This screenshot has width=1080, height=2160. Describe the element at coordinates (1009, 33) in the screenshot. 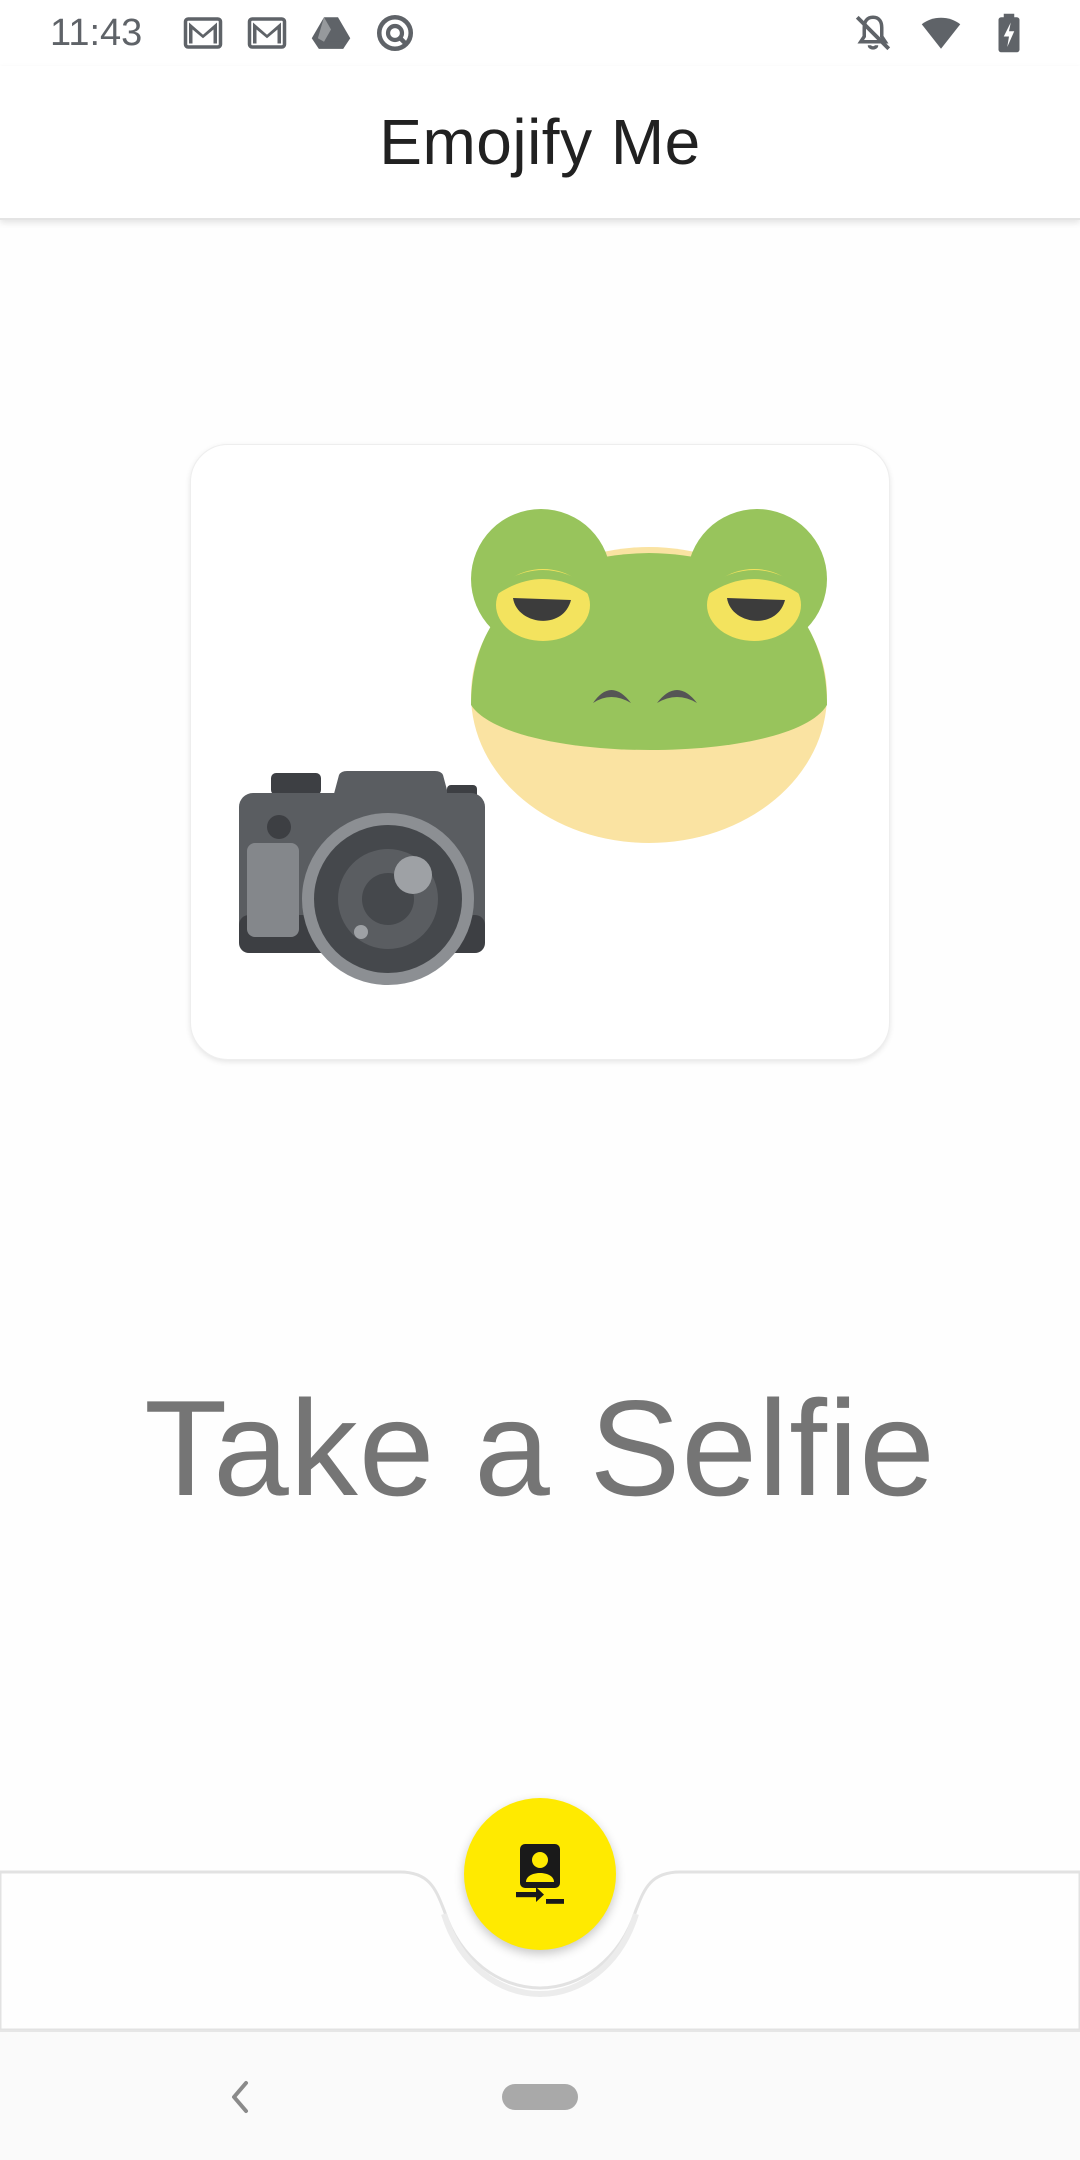

I see `battery-charging-icon` at that location.